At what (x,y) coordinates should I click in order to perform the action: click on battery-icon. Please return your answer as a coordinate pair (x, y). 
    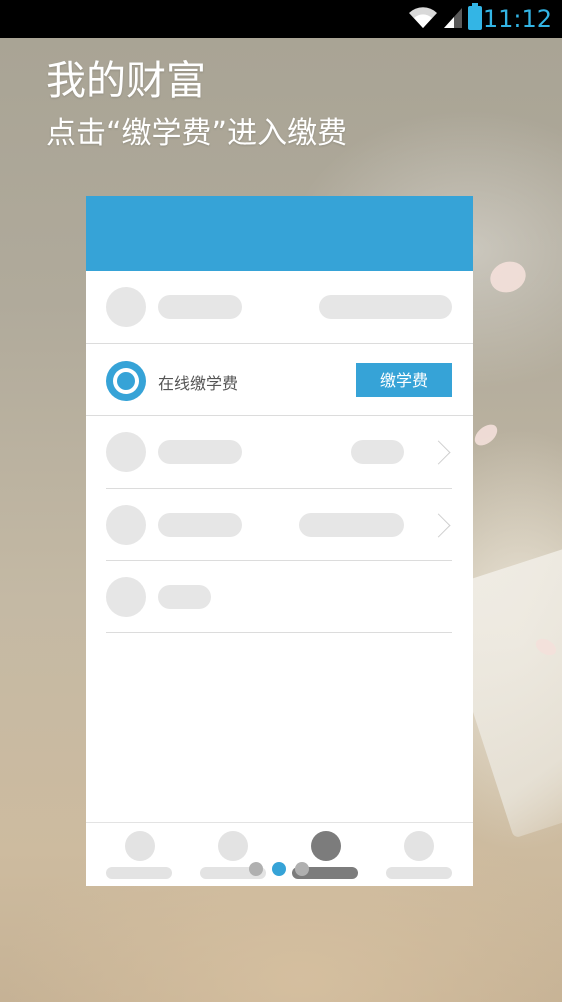
    Looking at the image, I should click on (475, 16).